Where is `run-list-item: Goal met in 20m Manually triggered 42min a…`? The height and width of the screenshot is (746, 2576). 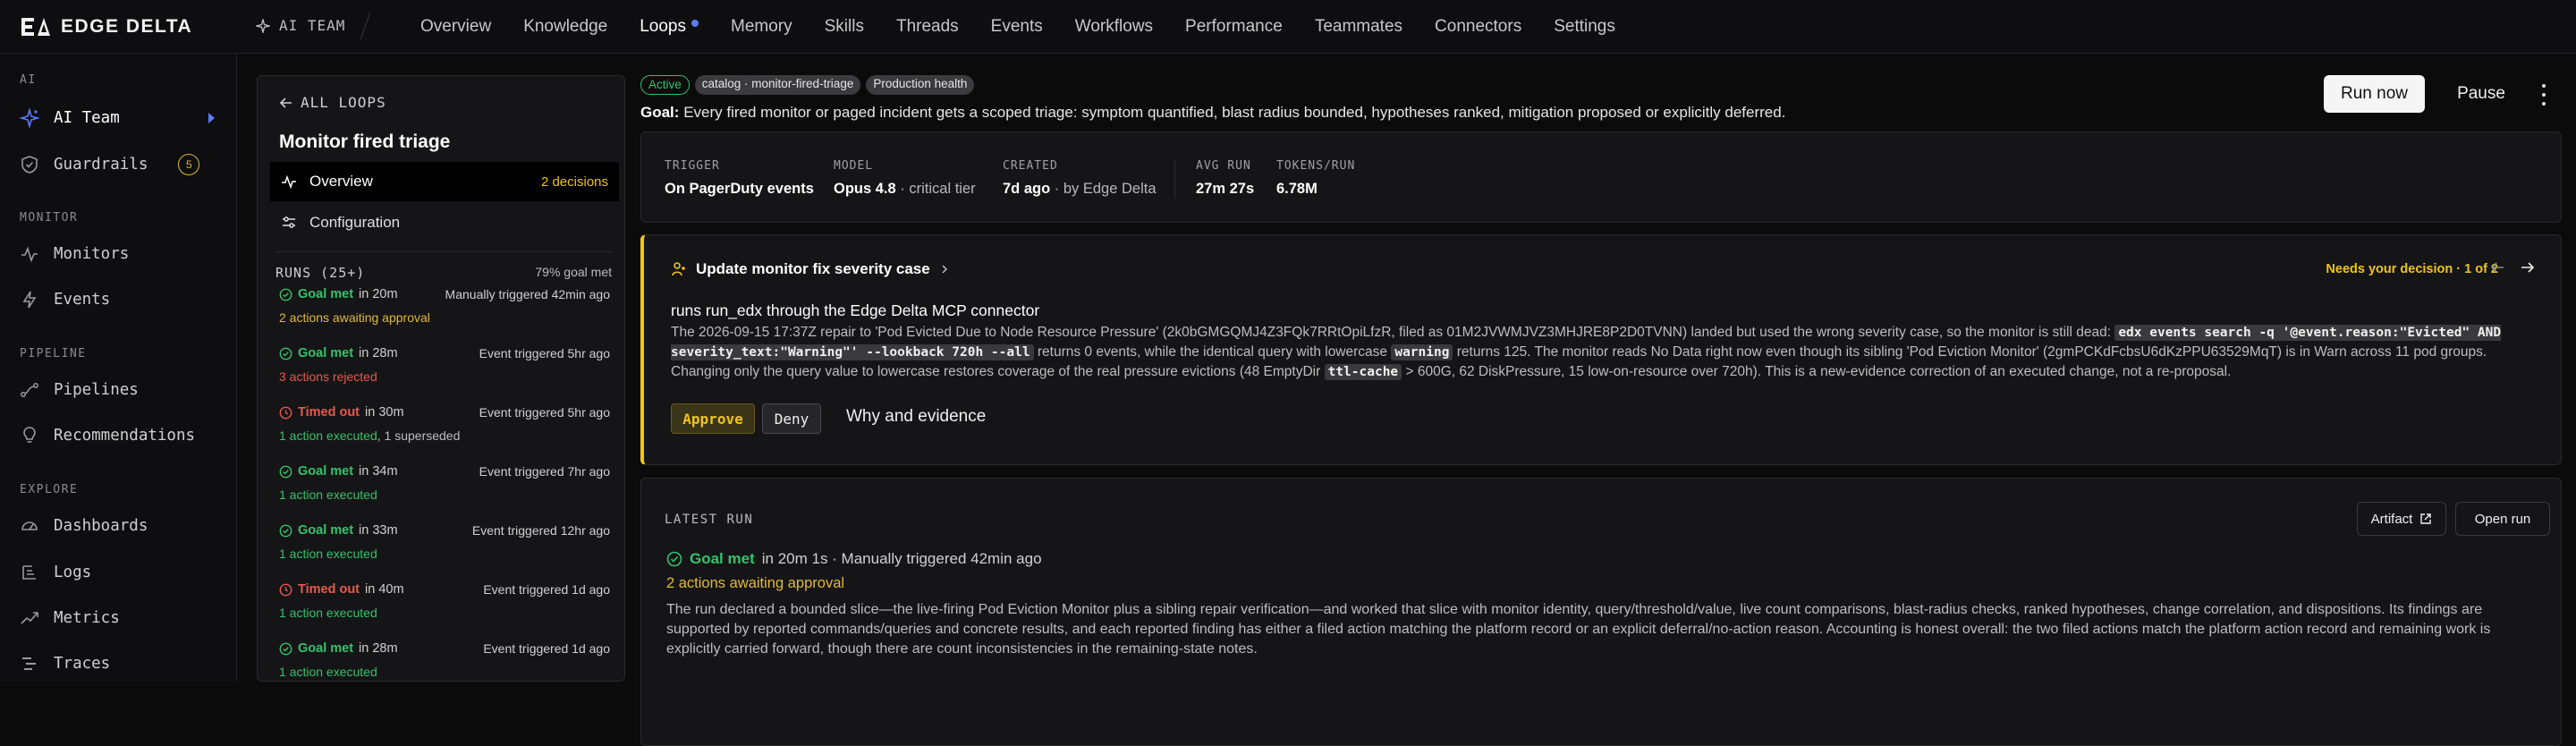 run-list-item: Goal met in 20m Manually triggered 42min a… is located at coordinates (444, 316).